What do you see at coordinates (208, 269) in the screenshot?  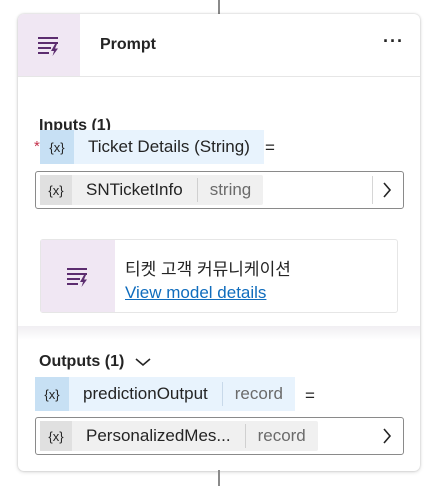 I see `prompt-model-name: 티켓 고객 커뮤니케이션` at bounding box center [208, 269].